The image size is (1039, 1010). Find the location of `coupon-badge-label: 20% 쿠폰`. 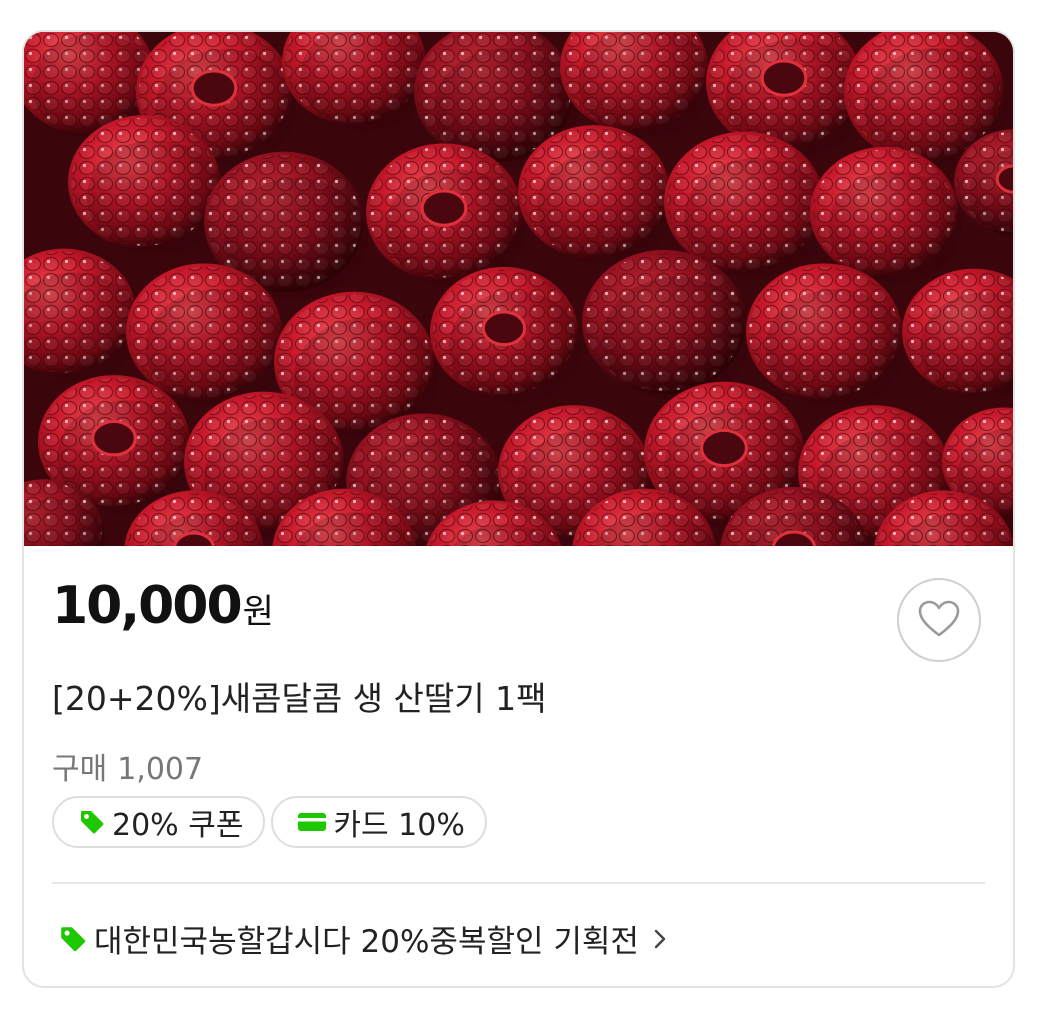

coupon-badge-label: 20% 쿠폰 is located at coordinates (178, 825).